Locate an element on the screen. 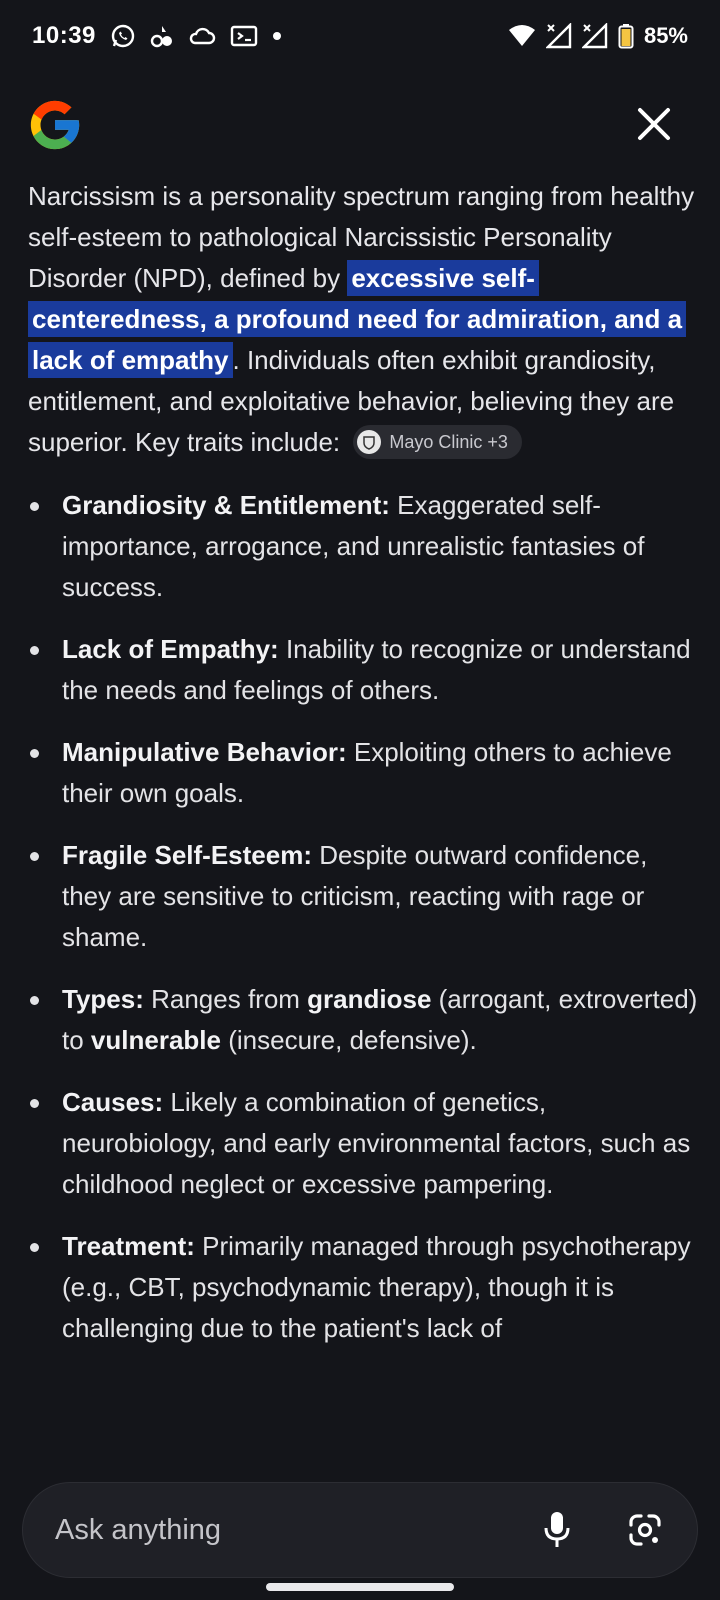  close-icon is located at coordinates (654, 124).